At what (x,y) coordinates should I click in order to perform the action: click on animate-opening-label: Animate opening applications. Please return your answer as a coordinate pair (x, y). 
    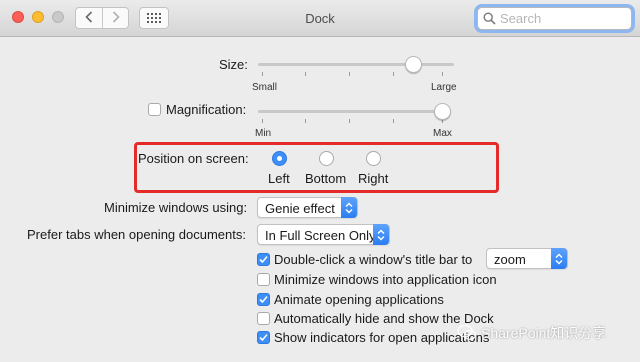
    Looking at the image, I should click on (359, 299).